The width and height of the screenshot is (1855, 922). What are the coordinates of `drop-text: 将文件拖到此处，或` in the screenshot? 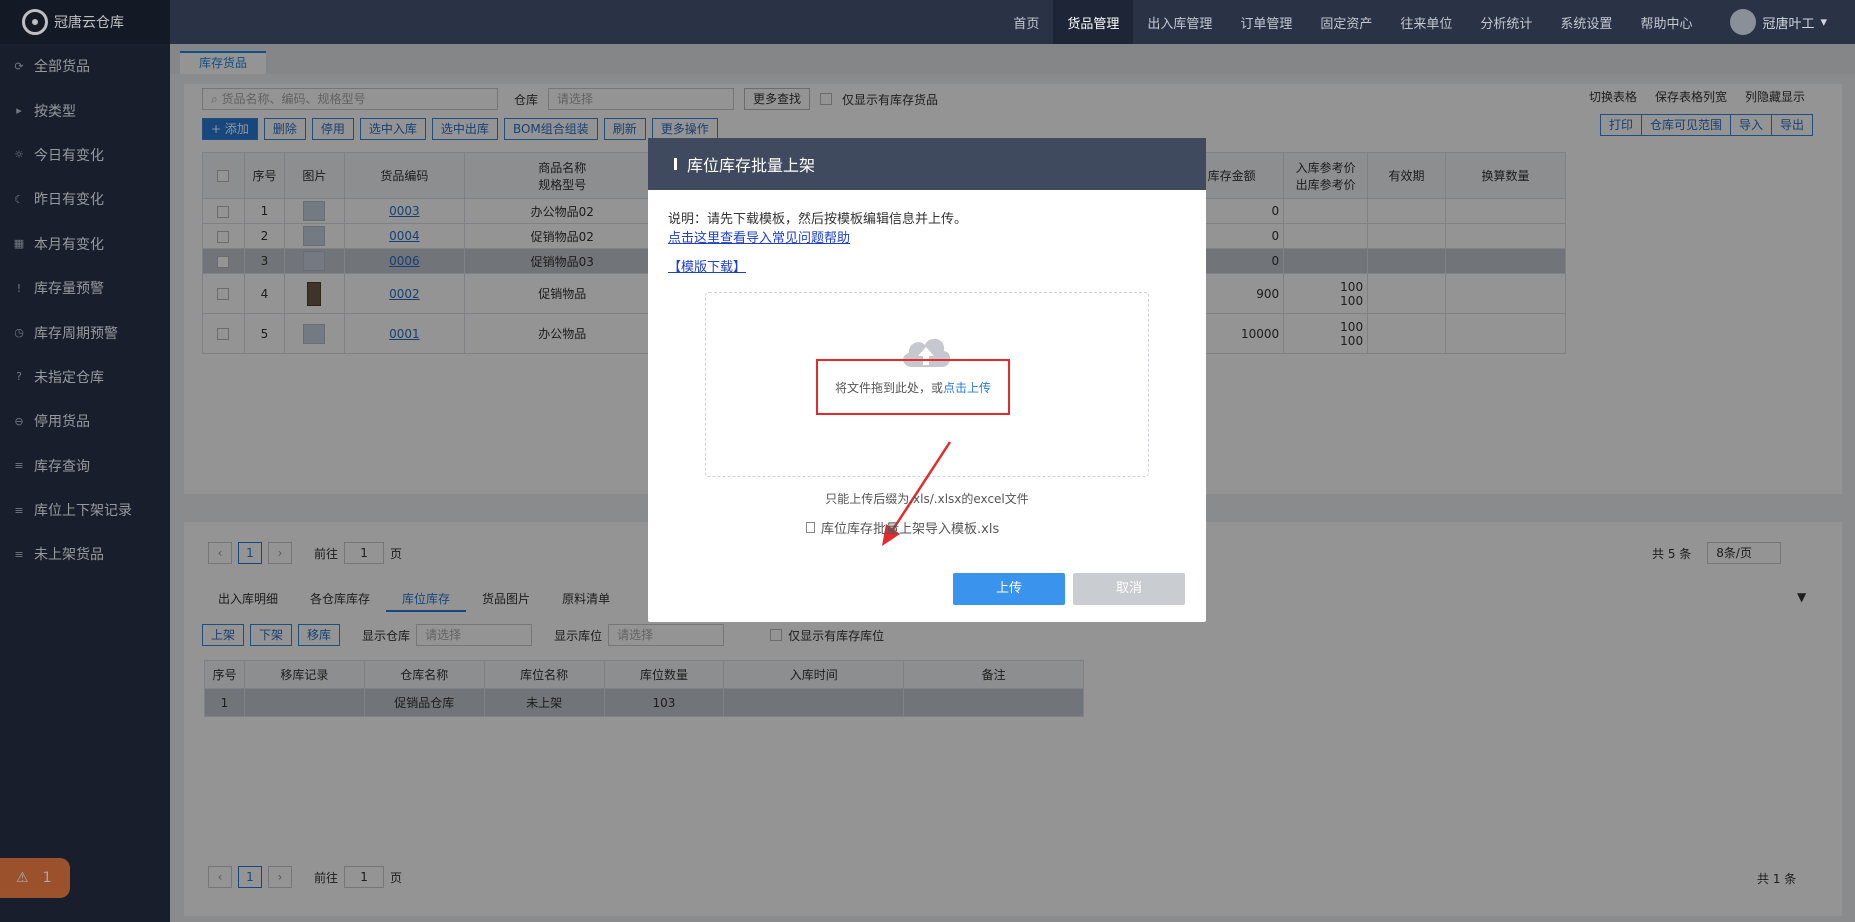 It's located at (888, 387).